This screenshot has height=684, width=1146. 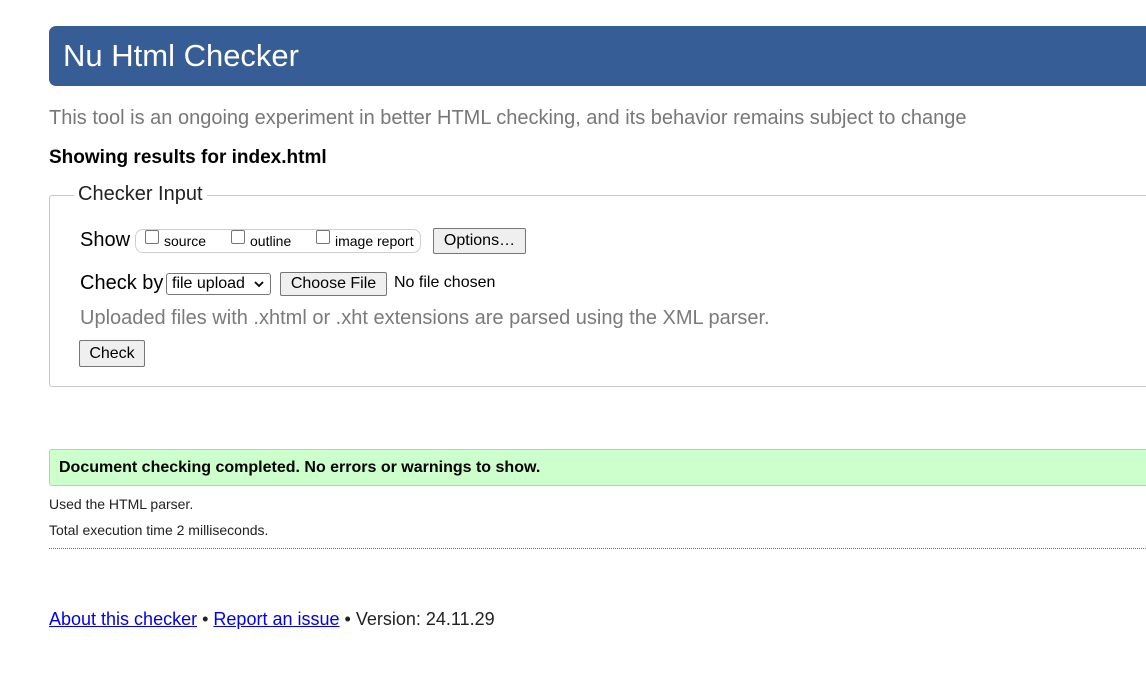 What do you see at coordinates (425, 619) in the screenshot?
I see `version-text: Version: 24.11.29` at bounding box center [425, 619].